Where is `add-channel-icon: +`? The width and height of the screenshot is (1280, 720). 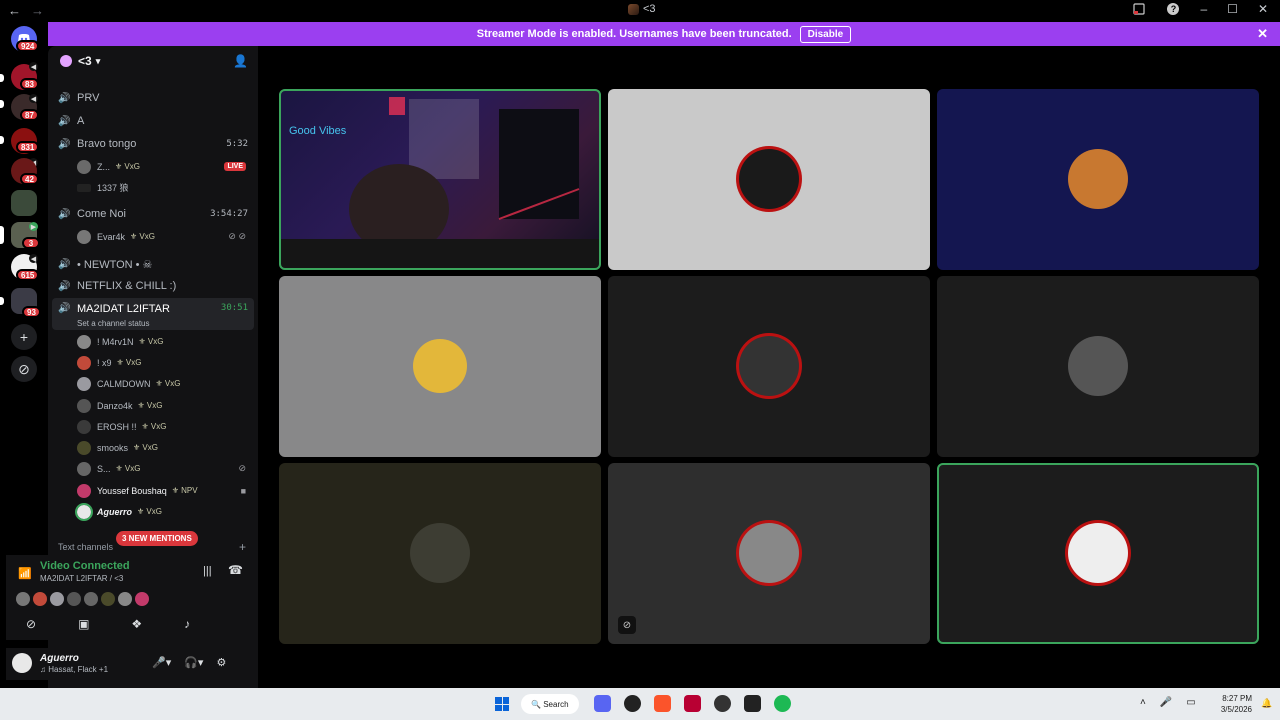
add-channel-icon: + is located at coordinates (242, 547).